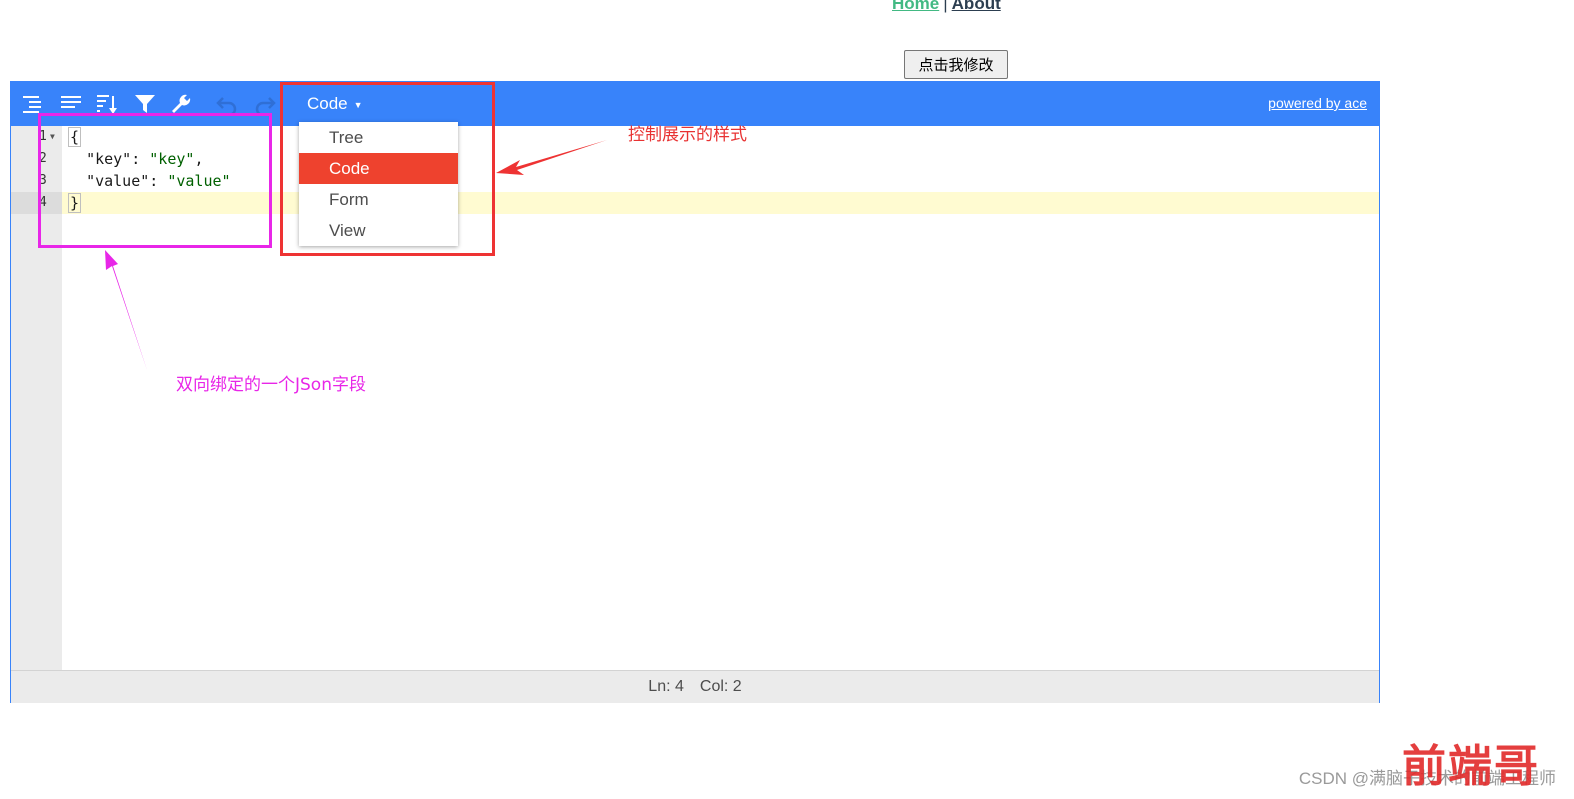 This screenshot has width=1574, height=799. What do you see at coordinates (551, 157) in the screenshot?
I see `red-arrow` at bounding box center [551, 157].